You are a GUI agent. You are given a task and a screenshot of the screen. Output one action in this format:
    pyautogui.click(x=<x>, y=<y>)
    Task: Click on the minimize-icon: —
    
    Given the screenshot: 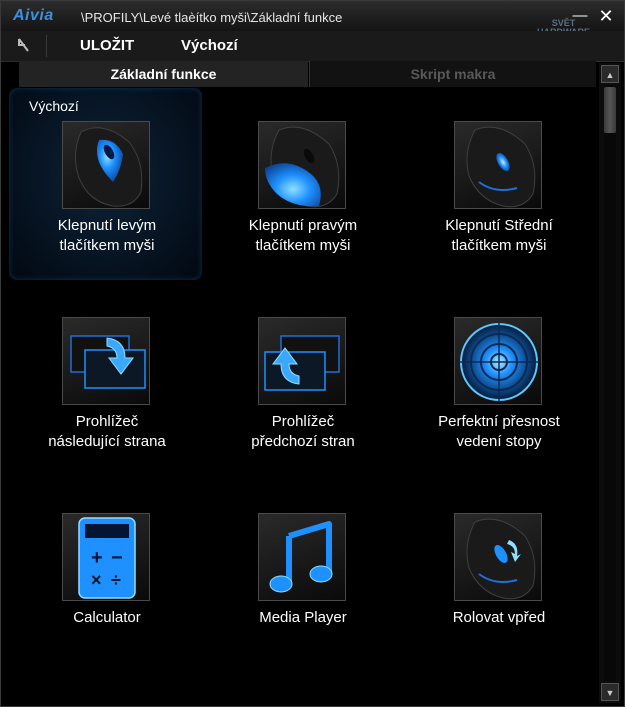 What is the action you would take?
    pyautogui.click(x=580, y=15)
    